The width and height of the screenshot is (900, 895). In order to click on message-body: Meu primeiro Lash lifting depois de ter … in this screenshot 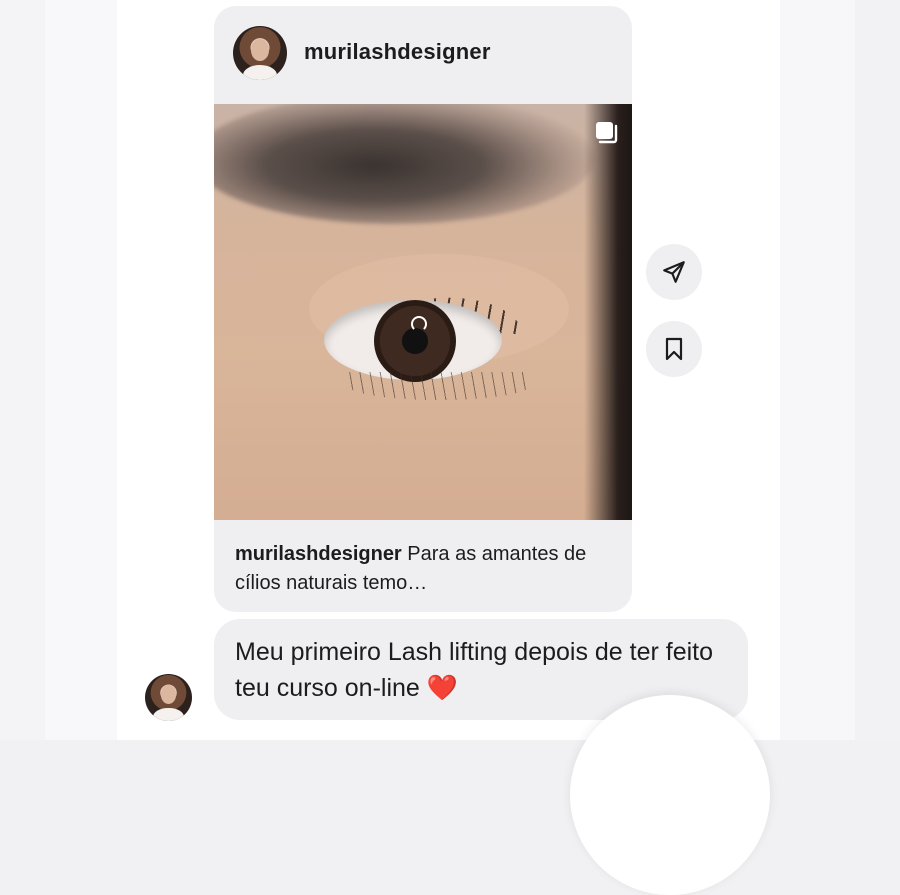, I will do `click(474, 670)`.